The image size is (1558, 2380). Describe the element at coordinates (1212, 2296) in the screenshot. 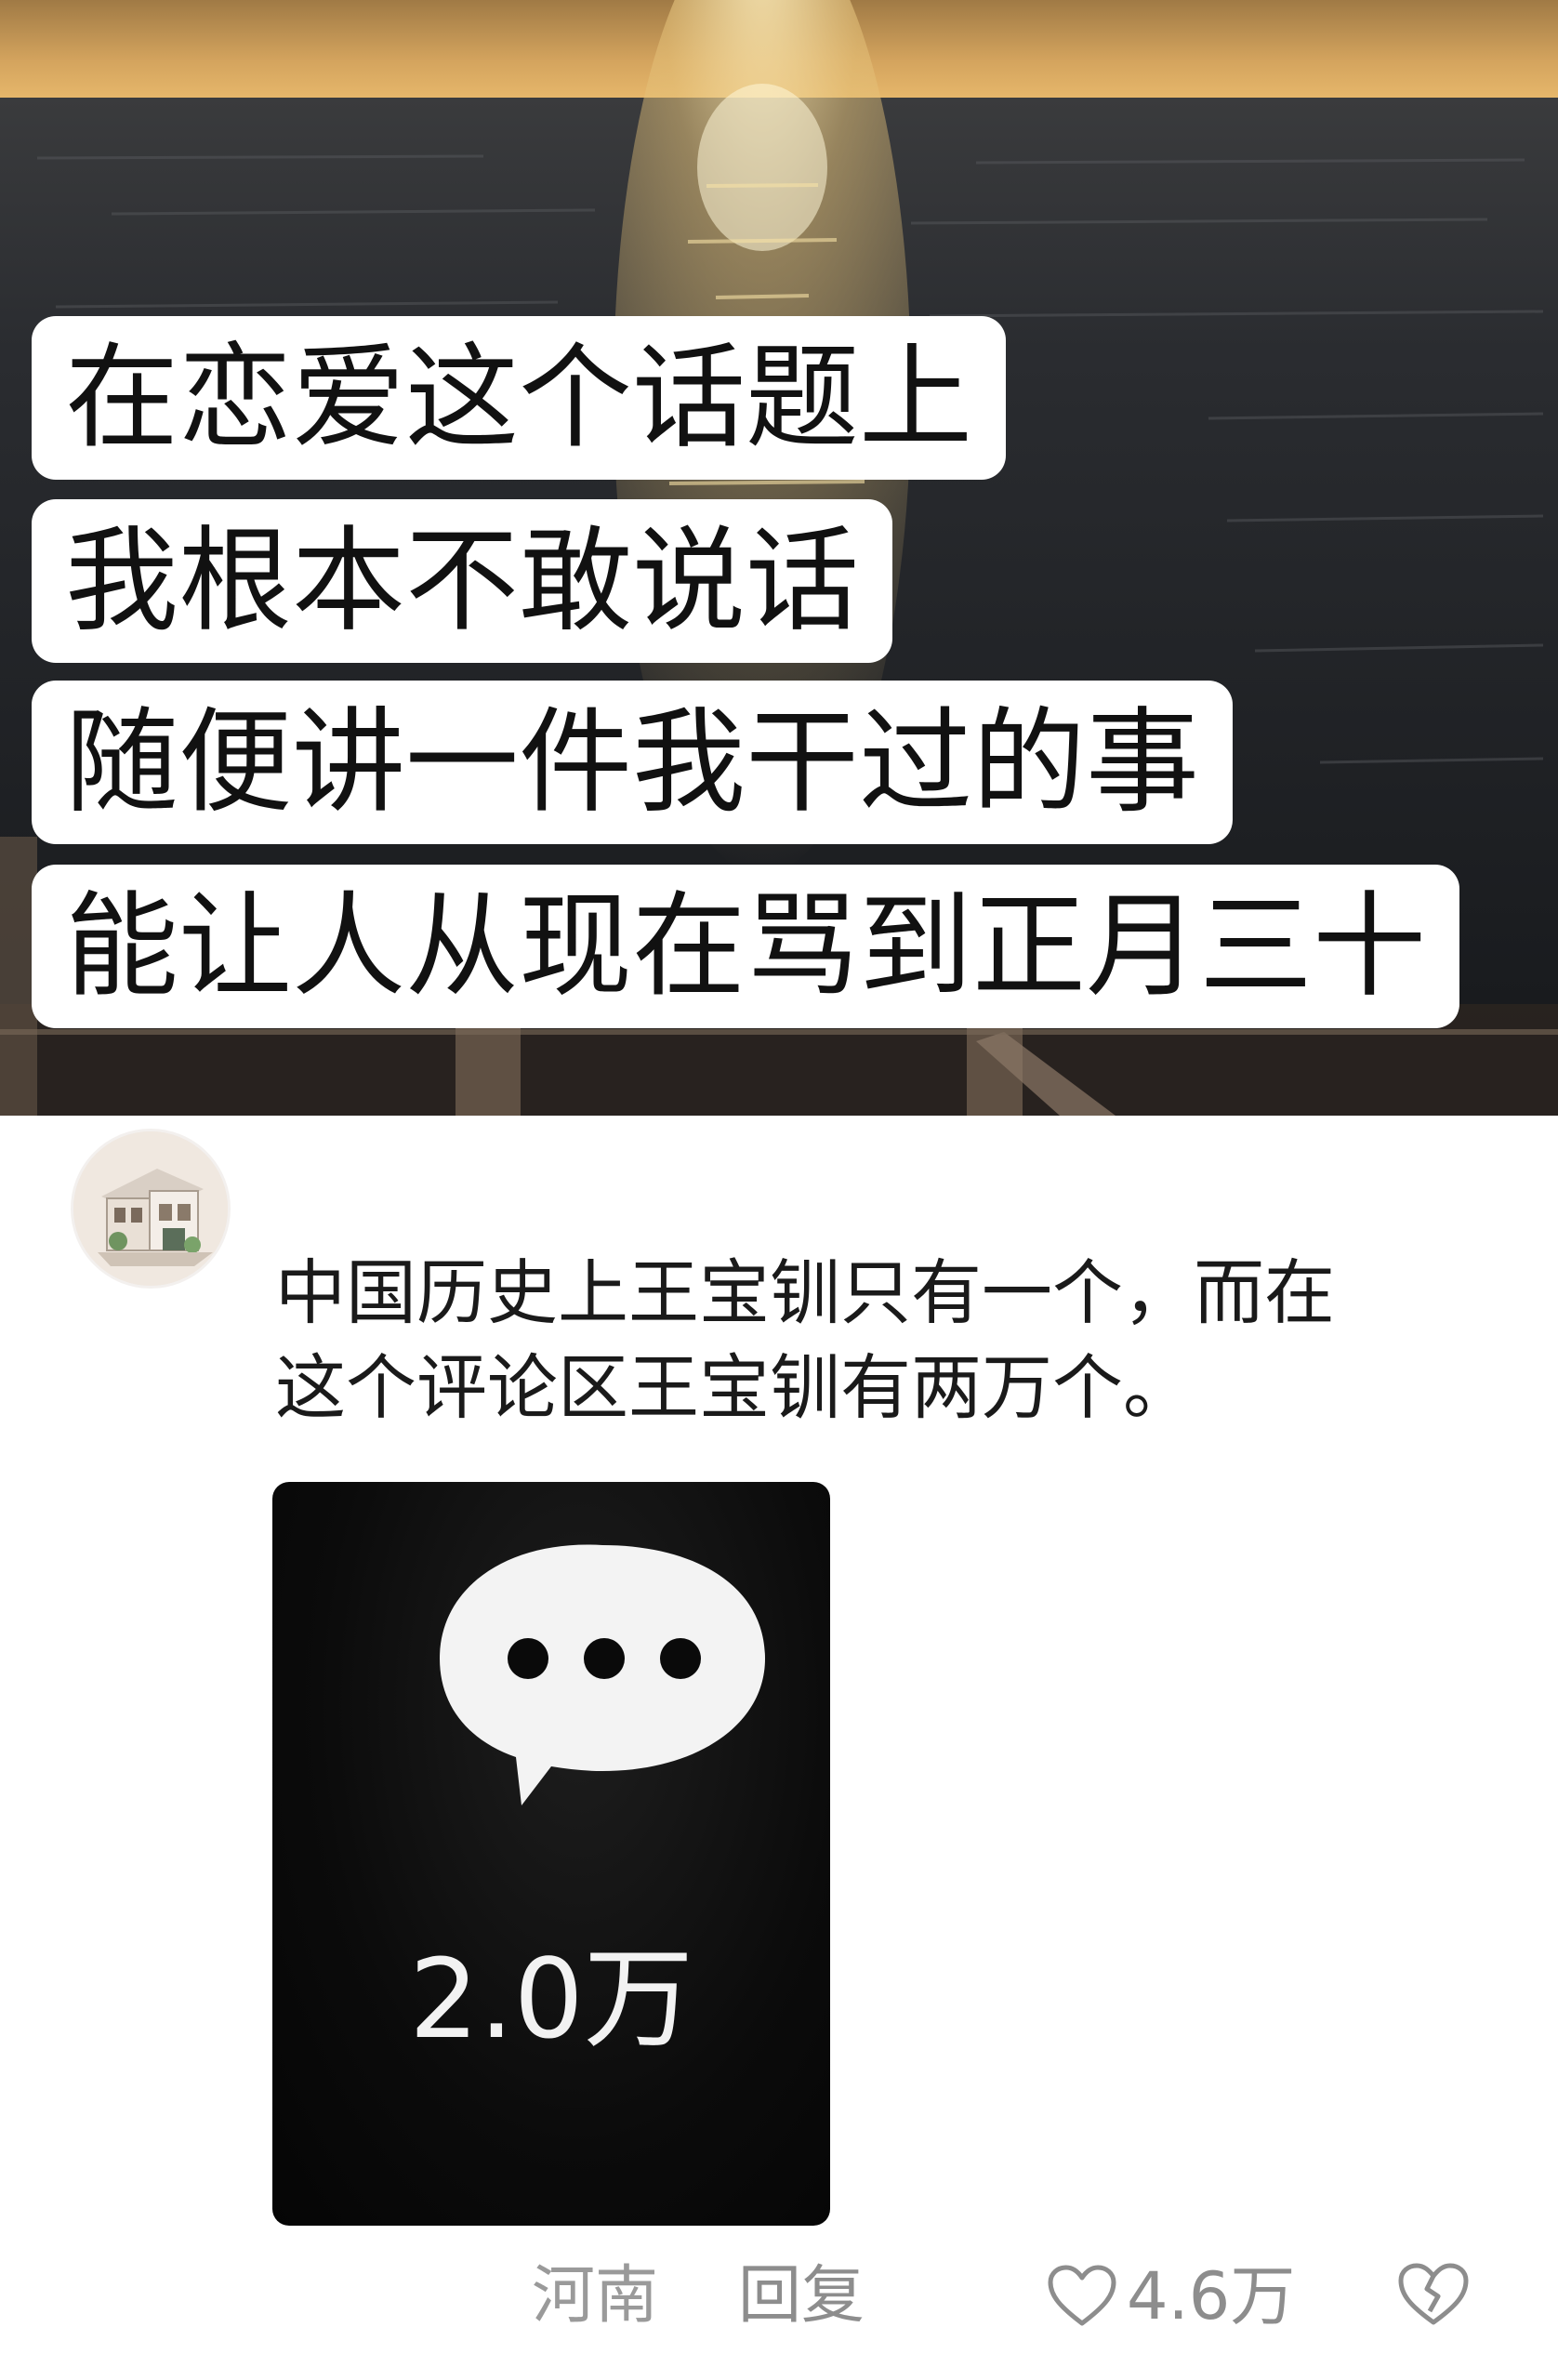

I see `like-count: 4.6万` at that location.